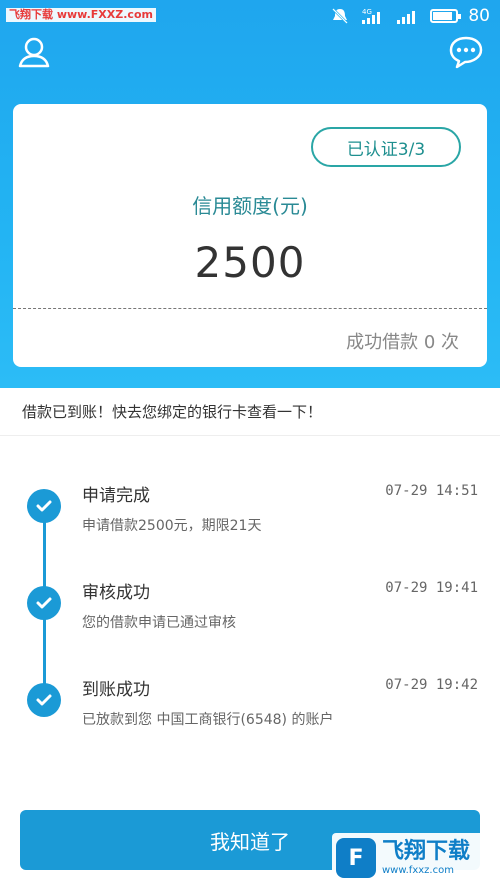 The image size is (500, 889). I want to click on signal-4g-icon: 4G, so click(371, 16).